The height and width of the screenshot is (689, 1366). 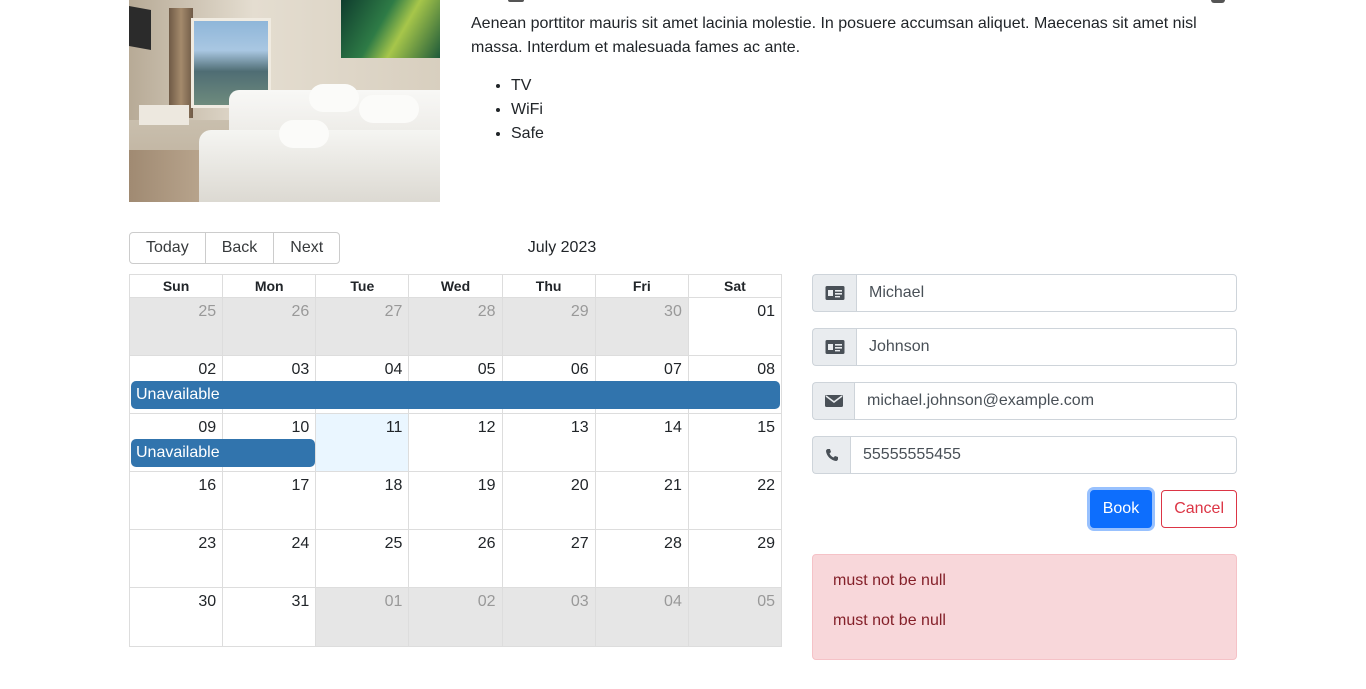 I want to click on calendar-week: 25 26 27 28 29 30 01, so click(x=455, y=327).